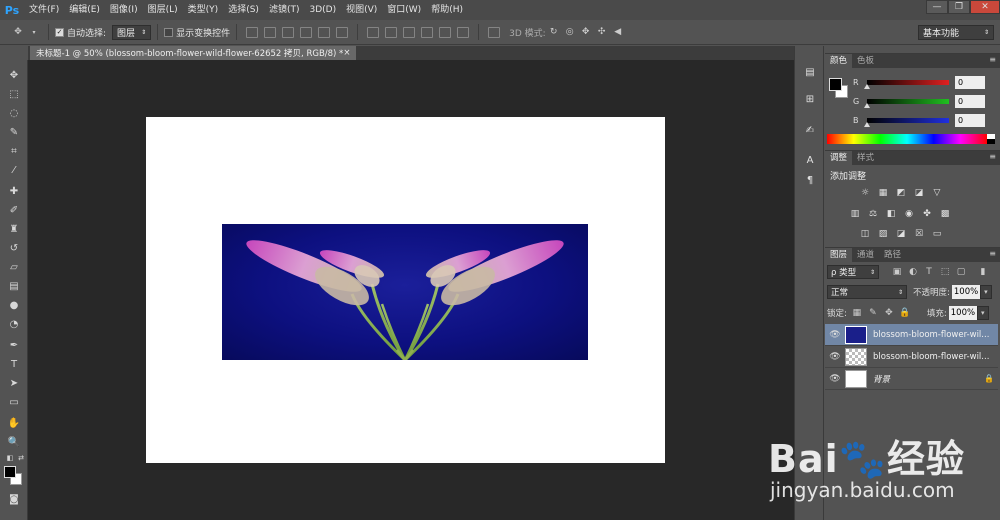  What do you see at coordinates (80, 32) in the screenshot?
I see `auto-select-option: ✓ 自动选择:` at bounding box center [80, 32].